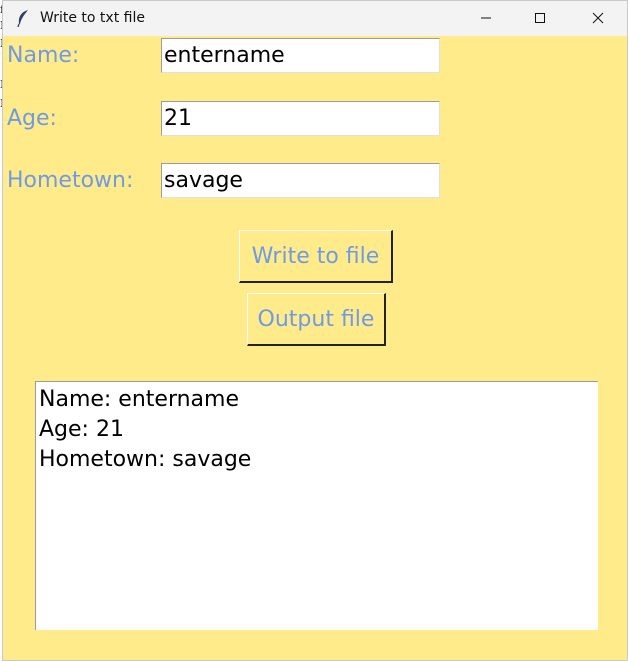 Image resolution: width=628 pixels, height=661 pixels. What do you see at coordinates (300, 55) in the screenshot?
I see `name-field: entername` at bounding box center [300, 55].